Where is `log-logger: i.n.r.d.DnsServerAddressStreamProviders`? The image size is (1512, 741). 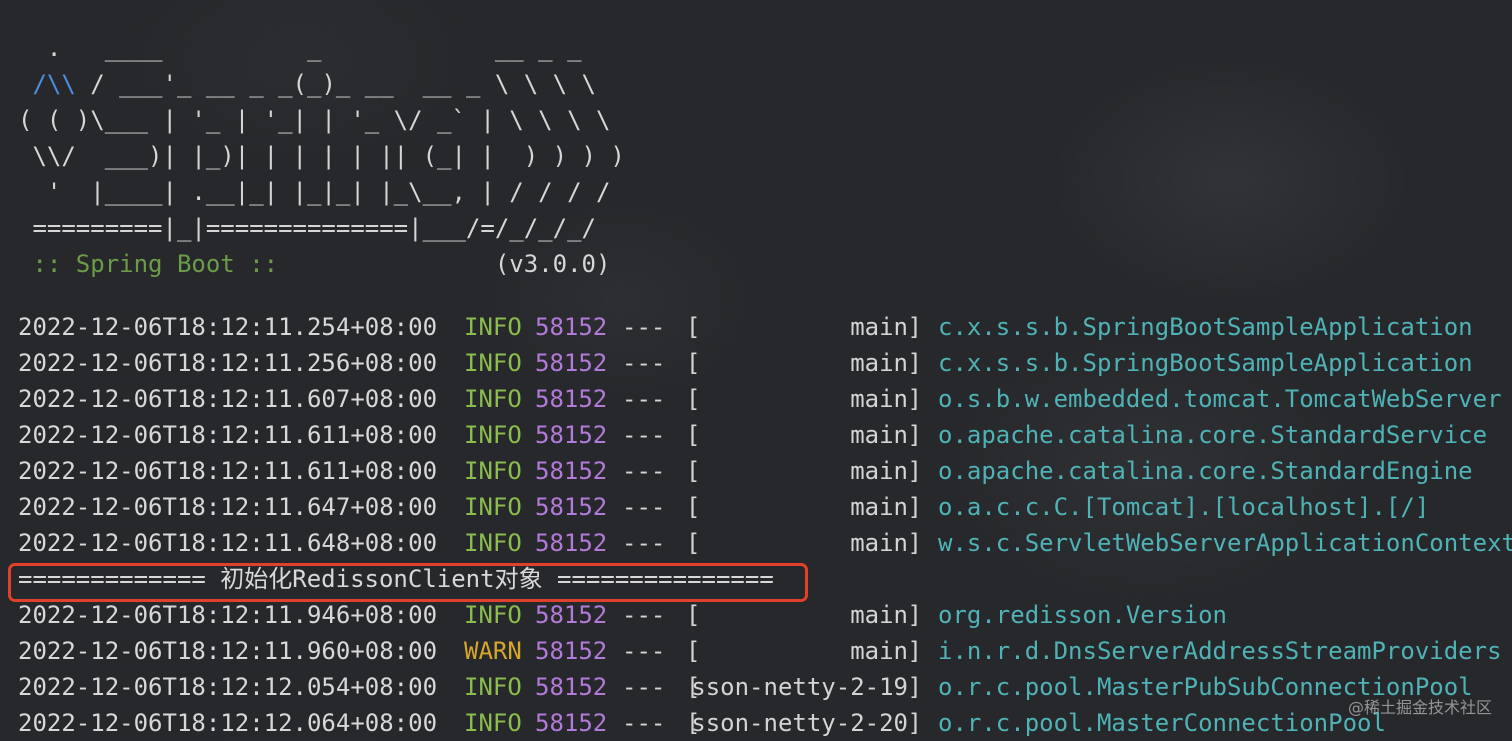 log-logger: i.n.r.d.DnsServerAddressStreamProviders is located at coordinates (1220, 651).